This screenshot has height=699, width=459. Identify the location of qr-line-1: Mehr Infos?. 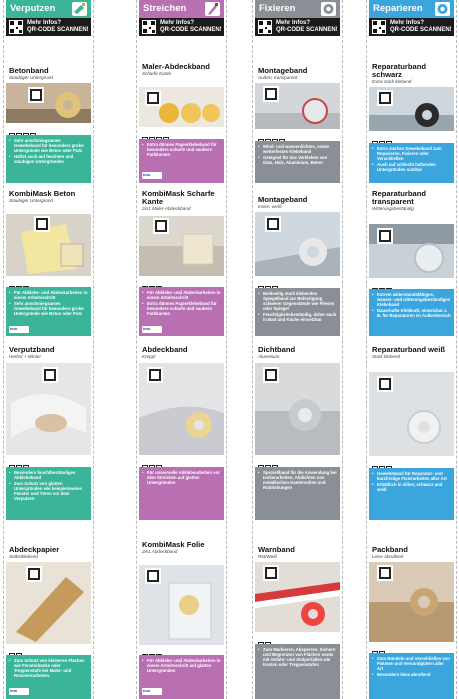
(177, 23).